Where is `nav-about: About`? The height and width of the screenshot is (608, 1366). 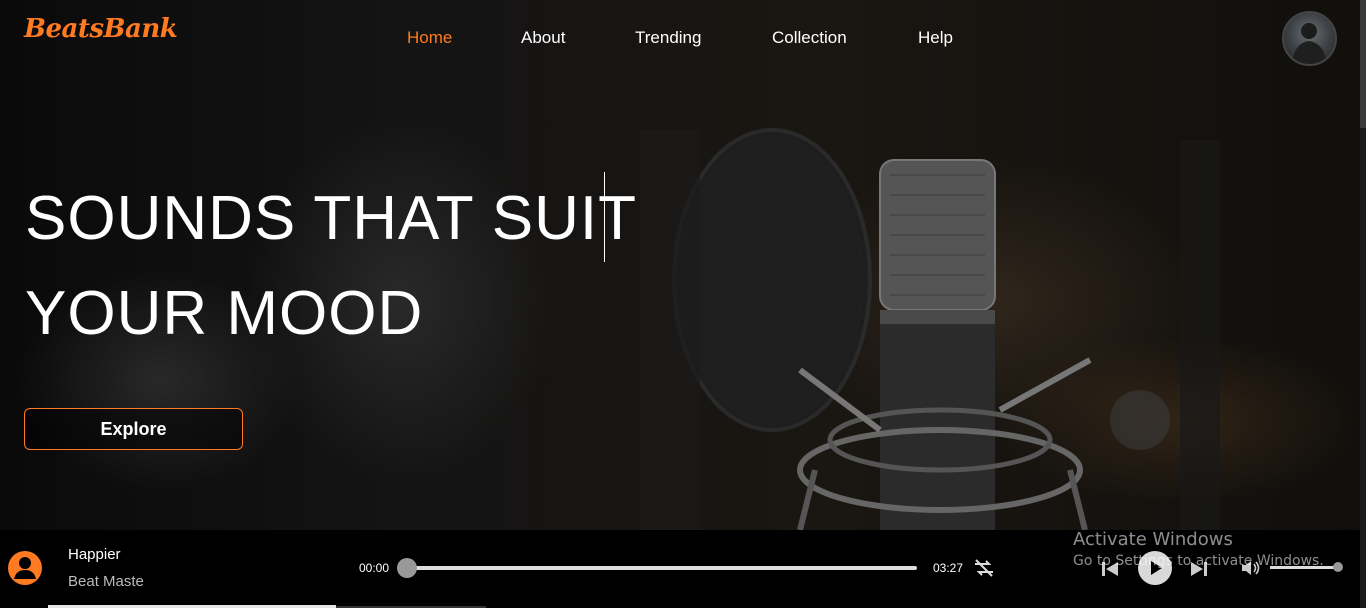 nav-about: About is located at coordinates (543, 38).